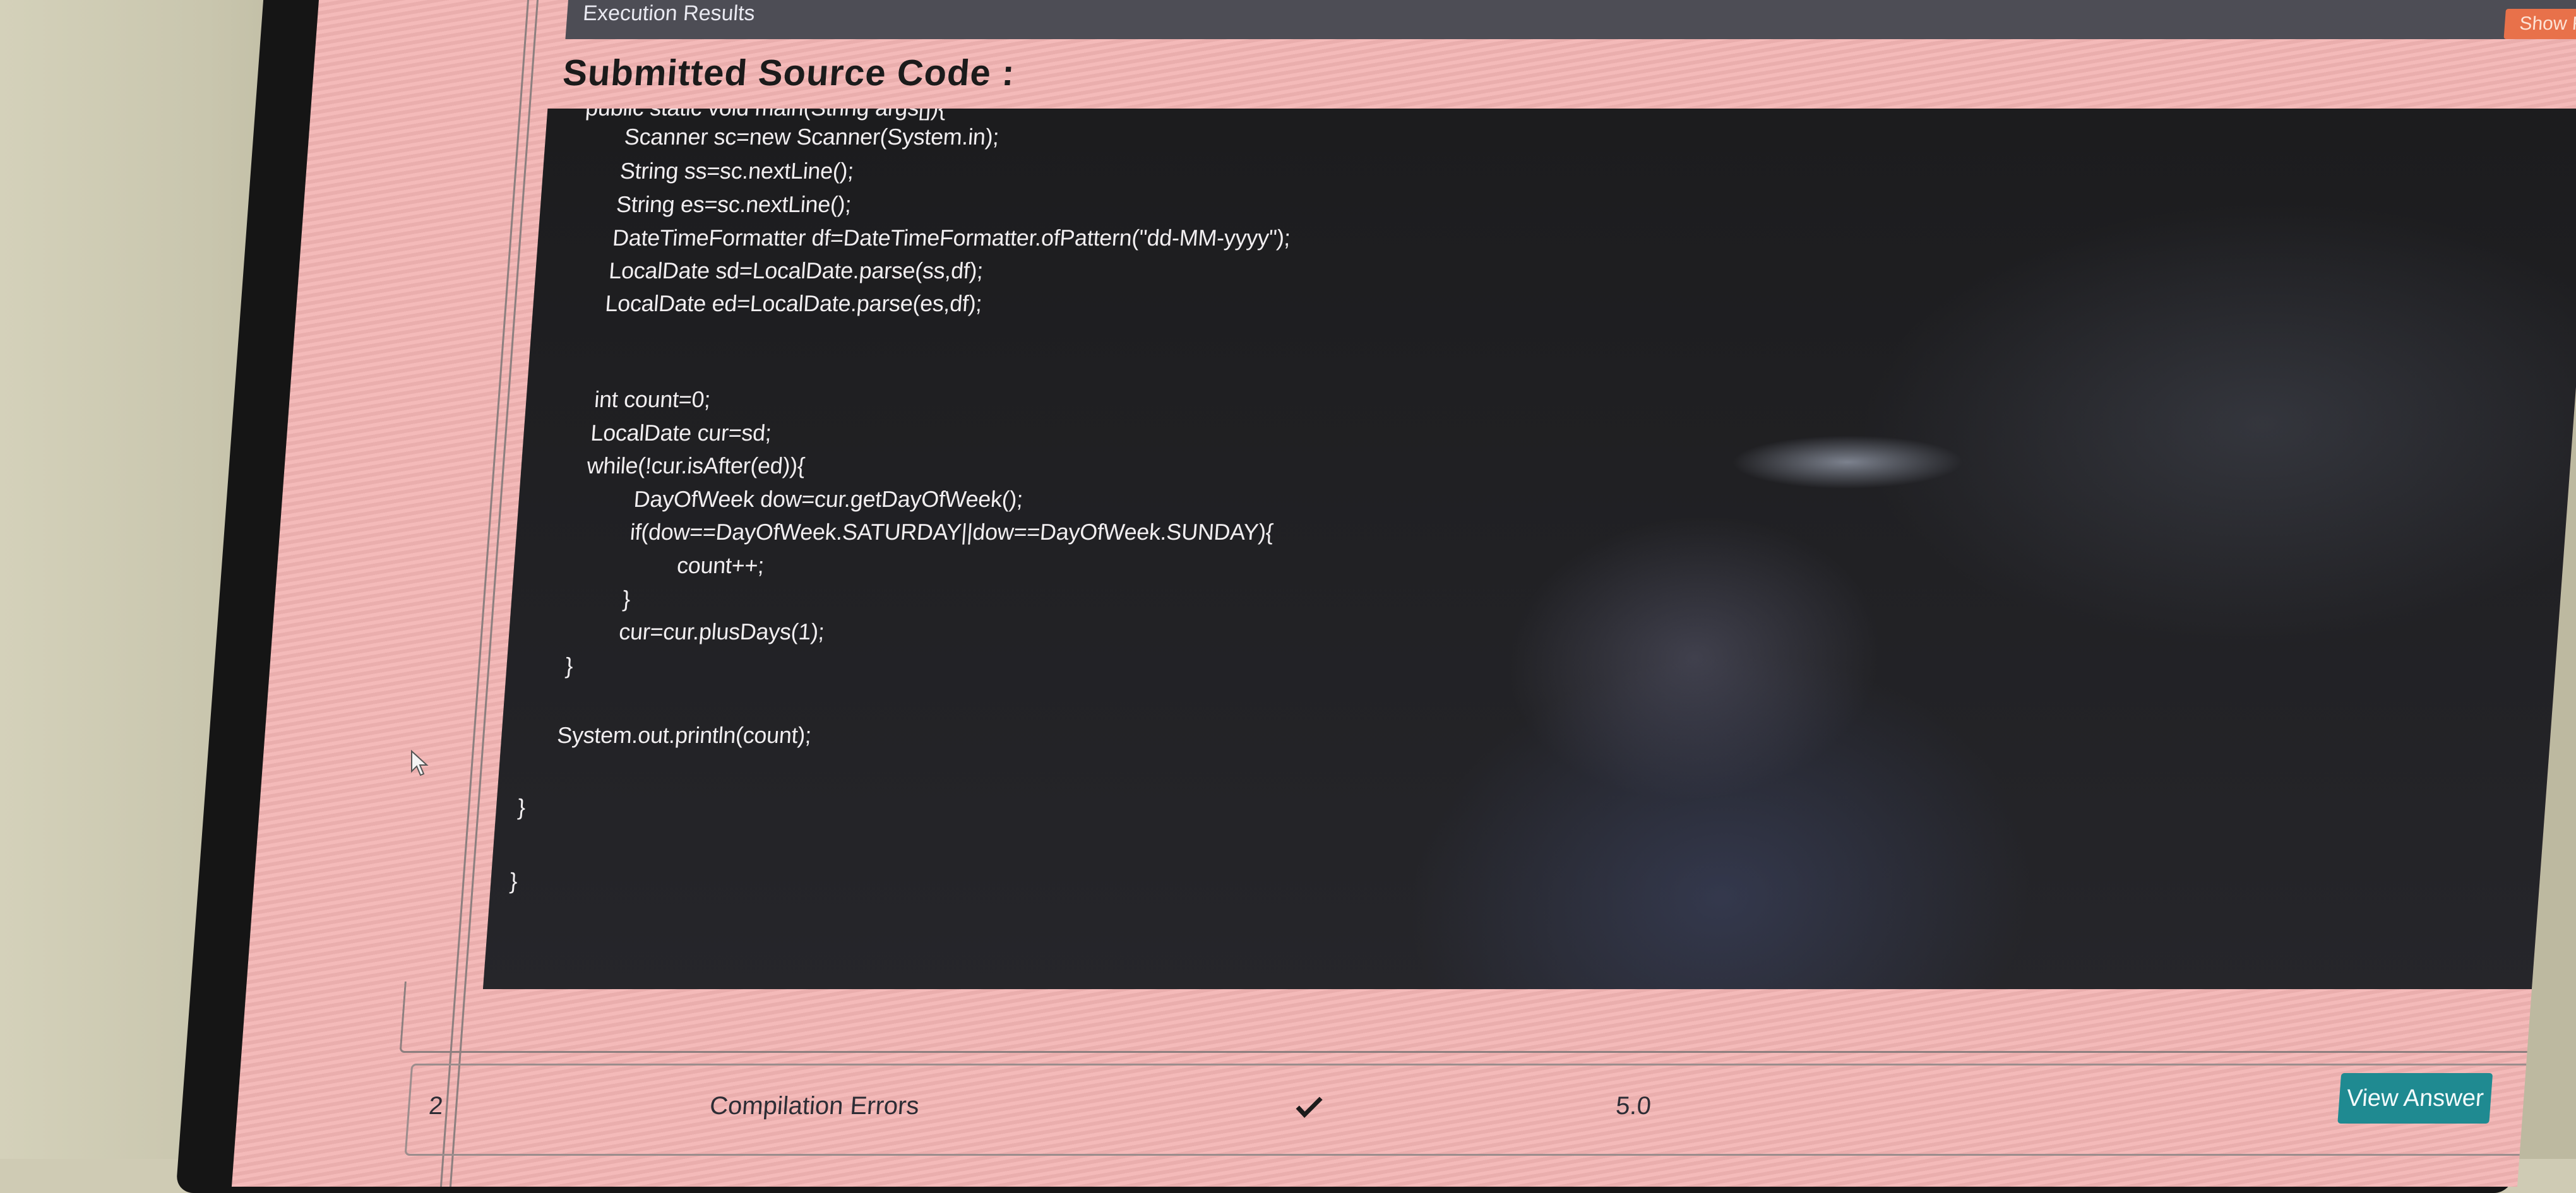 This screenshot has height=1193, width=2576. What do you see at coordinates (811, 137) in the screenshot?
I see `code-line: Scanner sc=new Scanner(System.in);` at bounding box center [811, 137].